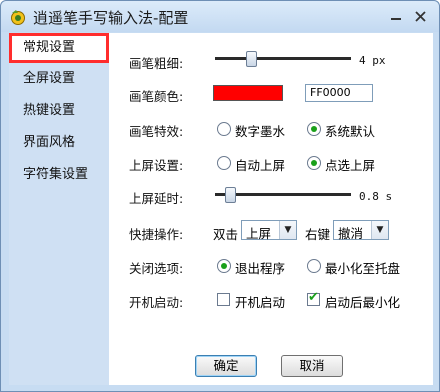 The image size is (440, 392). Describe the element at coordinates (314, 163) in the screenshot. I see `radio-click-commit` at that location.